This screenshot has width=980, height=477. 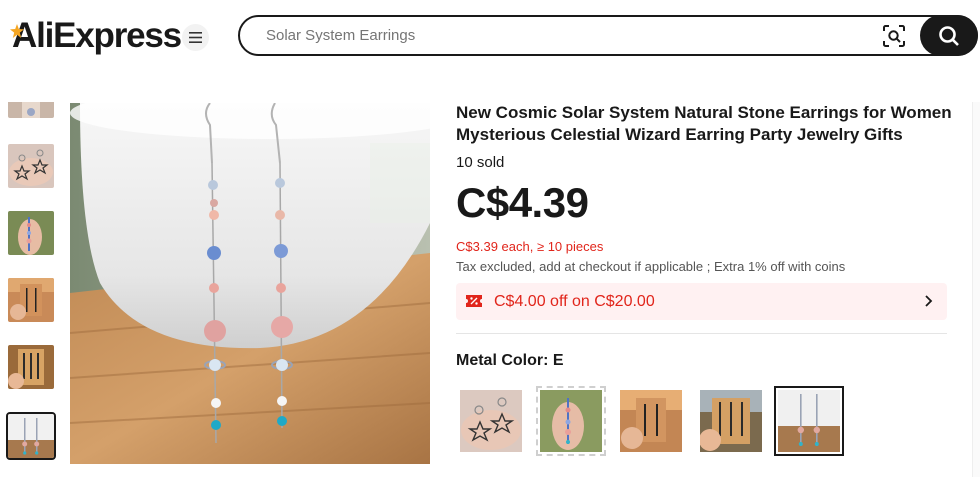 I want to click on chevron-right-icon, so click(x=929, y=301).